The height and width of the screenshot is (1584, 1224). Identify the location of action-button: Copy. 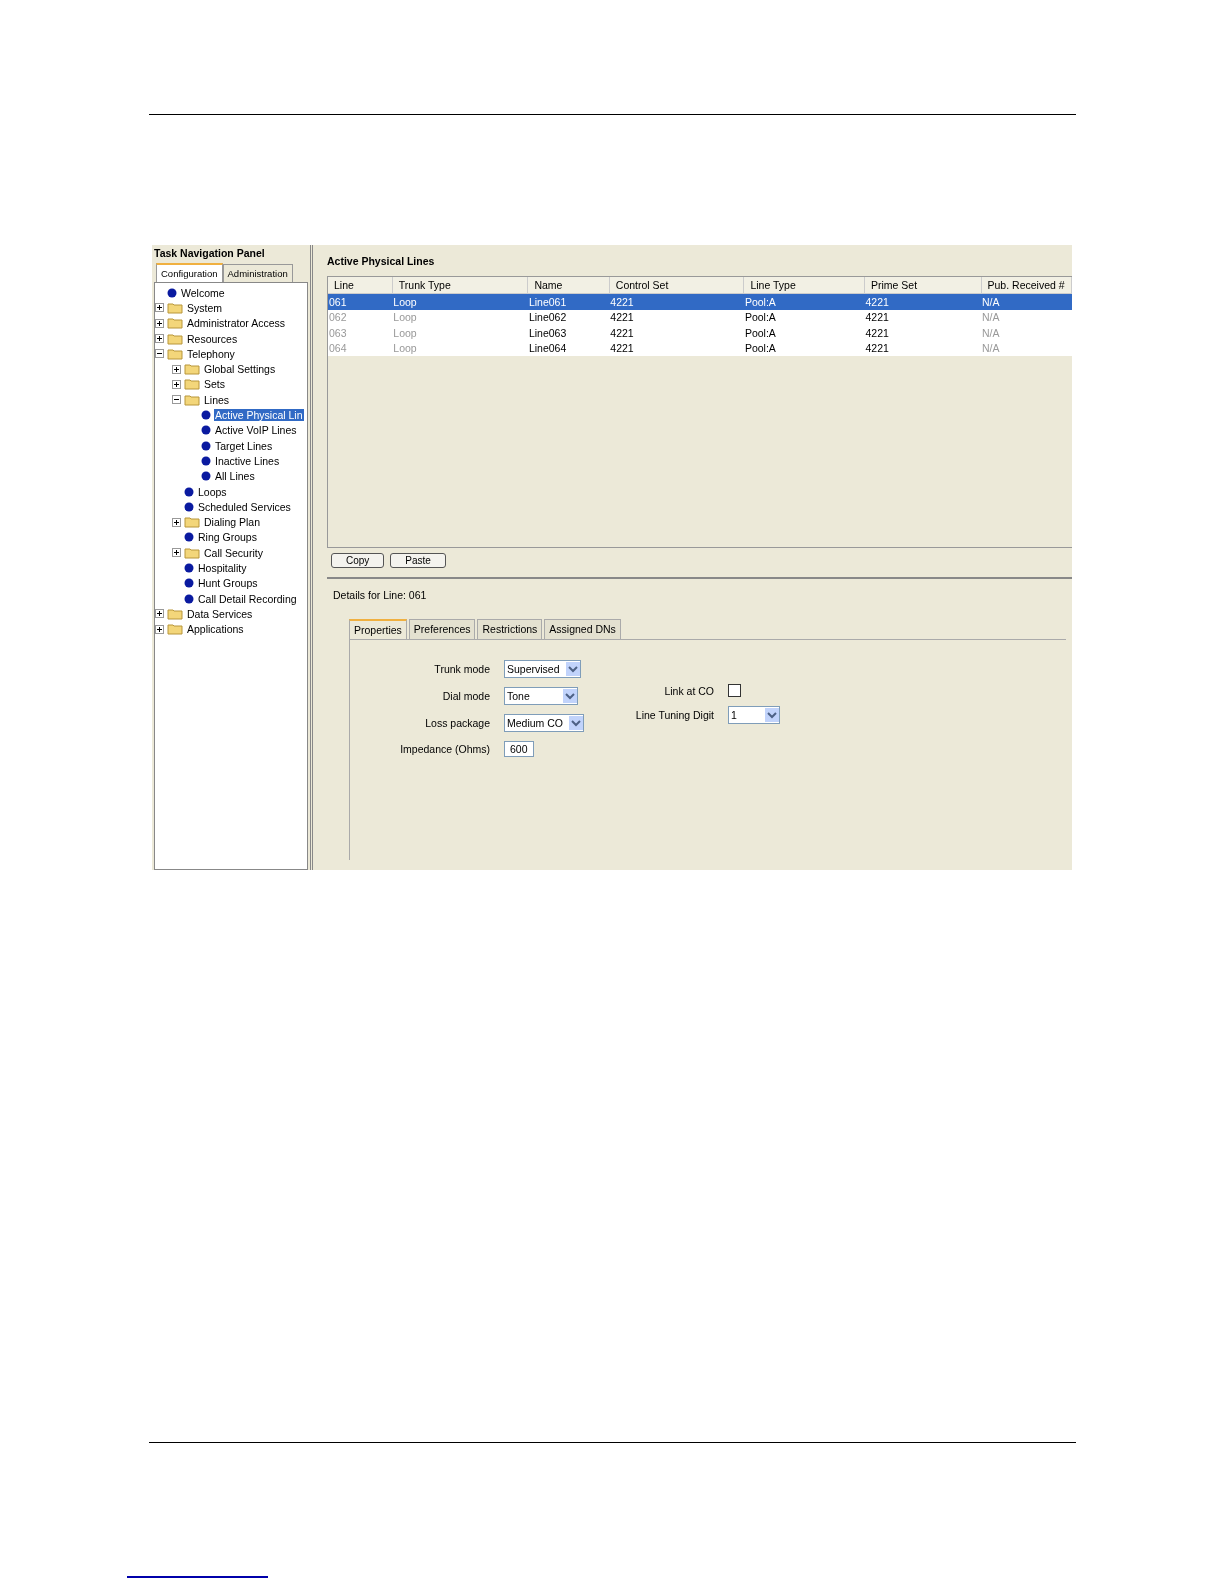
(358, 560).